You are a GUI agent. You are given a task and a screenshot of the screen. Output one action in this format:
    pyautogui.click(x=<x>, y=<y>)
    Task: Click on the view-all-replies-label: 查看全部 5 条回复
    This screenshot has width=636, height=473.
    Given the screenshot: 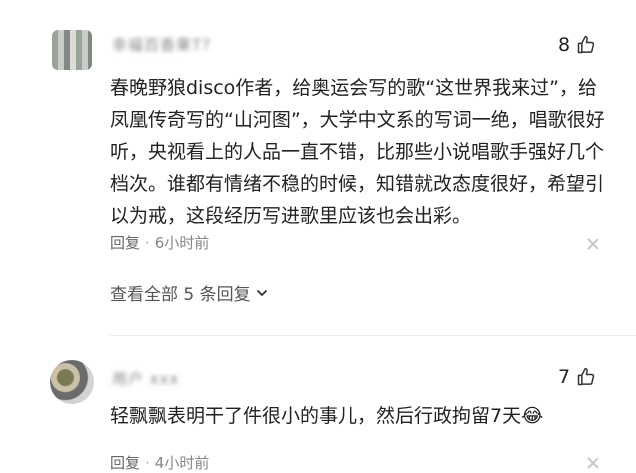 What is the action you would take?
    pyautogui.click(x=180, y=295)
    